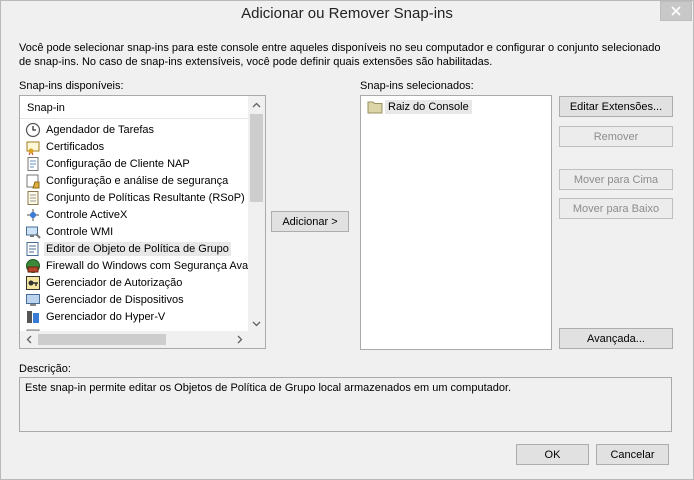  Describe the element at coordinates (456, 222) in the screenshot. I see `selected-snapins-list: Raiz do Console` at that location.